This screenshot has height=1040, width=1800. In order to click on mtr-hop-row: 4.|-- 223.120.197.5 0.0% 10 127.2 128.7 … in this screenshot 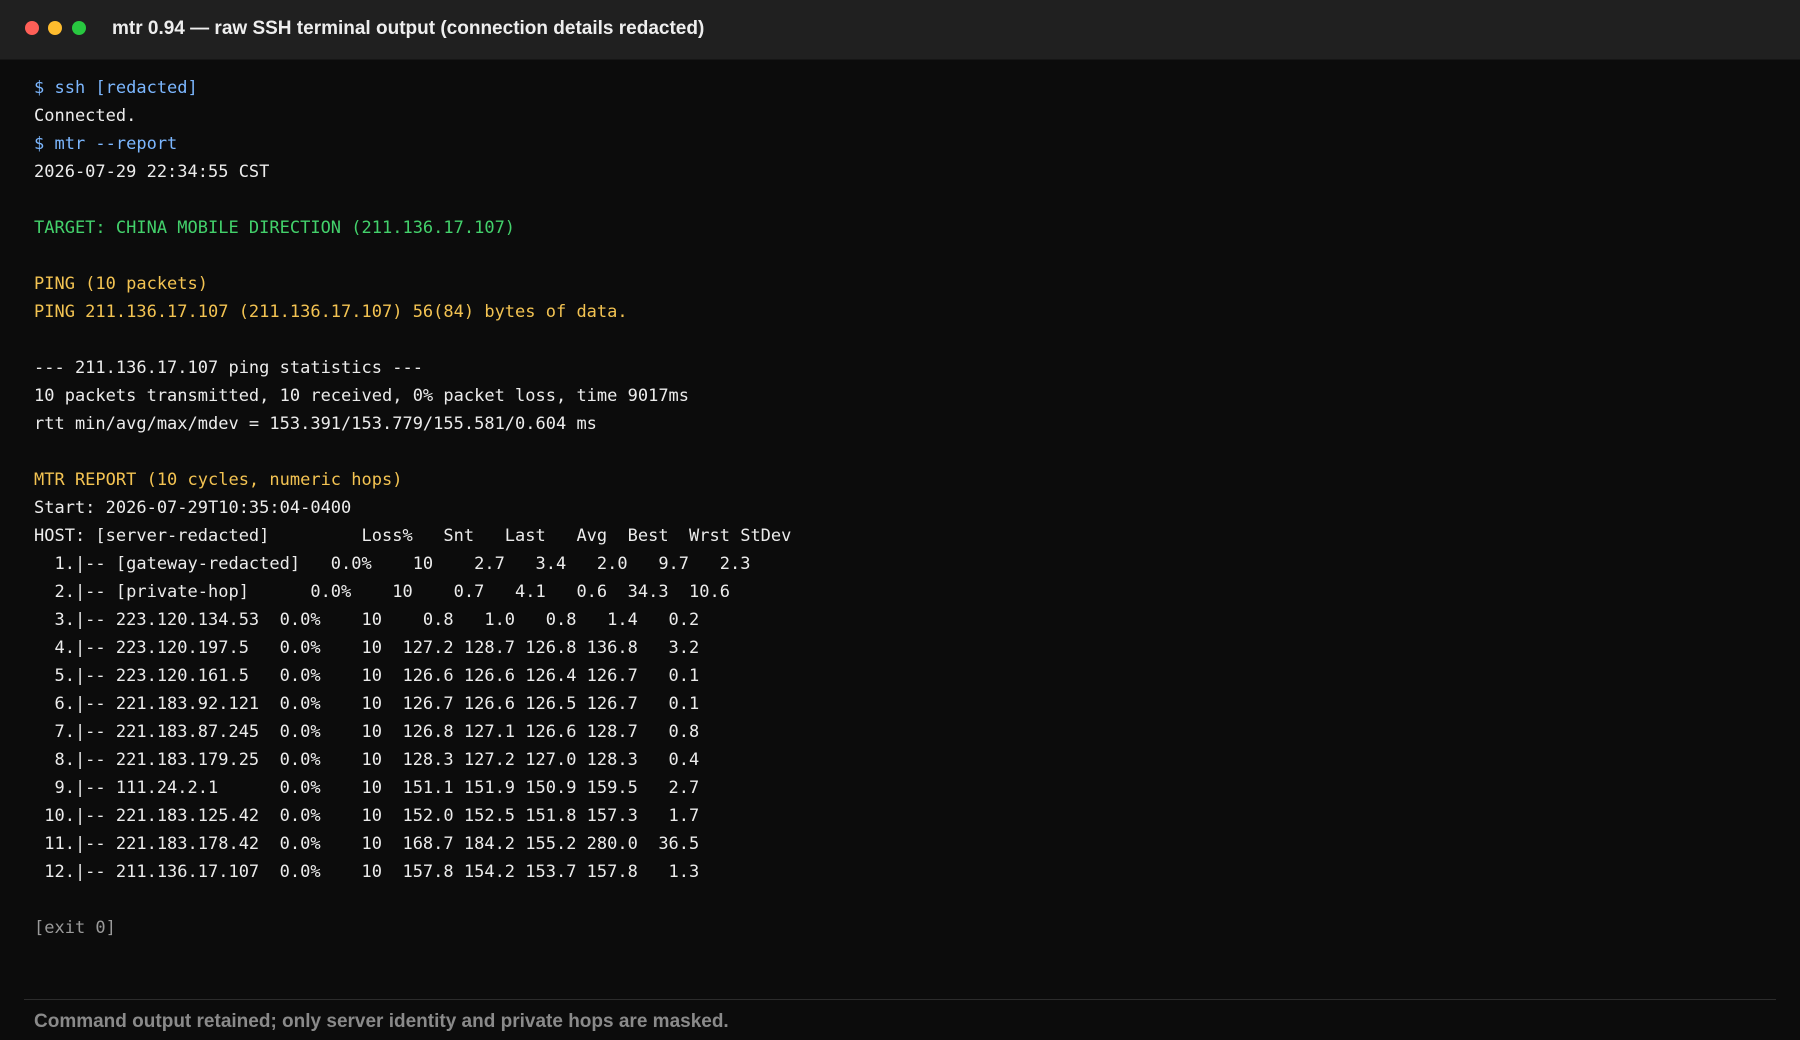, I will do `click(367, 648)`.